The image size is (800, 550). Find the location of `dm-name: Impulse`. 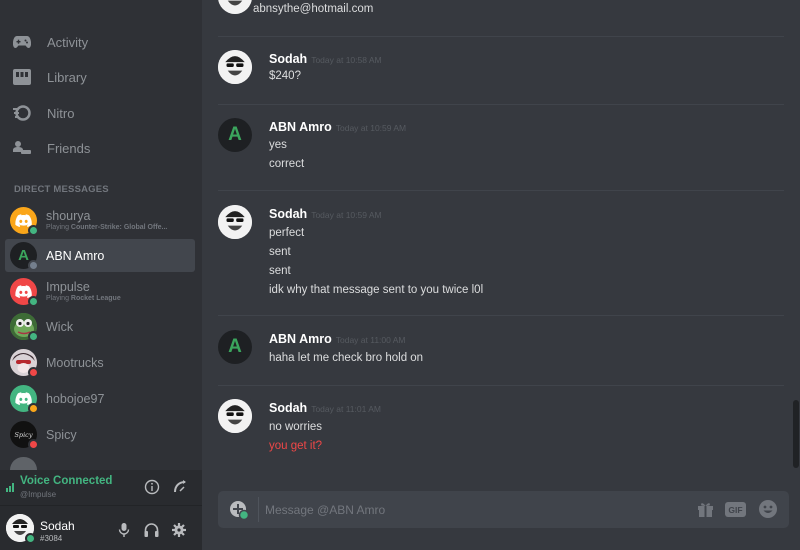

dm-name: Impulse is located at coordinates (68, 287).